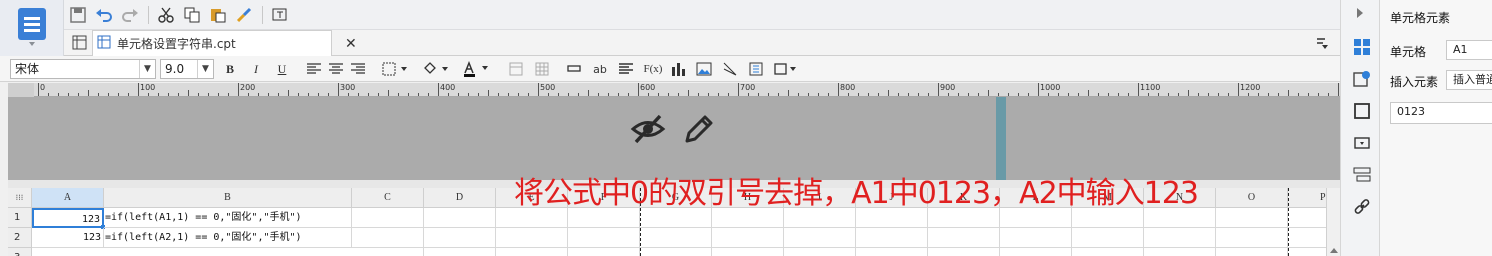 The height and width of the screenshot is (256, 1492). I want to click on ruler-label: 0, so click(43, 87).